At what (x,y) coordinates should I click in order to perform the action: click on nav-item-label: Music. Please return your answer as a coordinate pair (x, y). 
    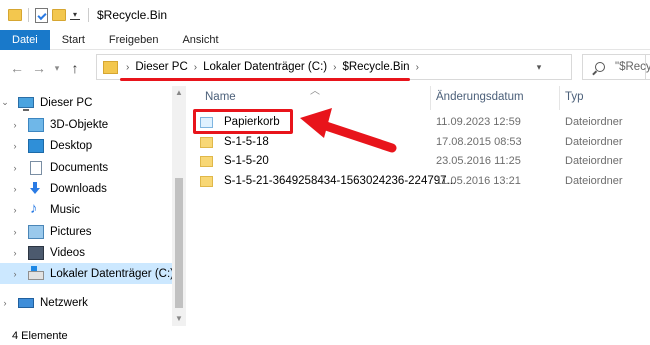
    Looking at the image, I should click on (65, 209).